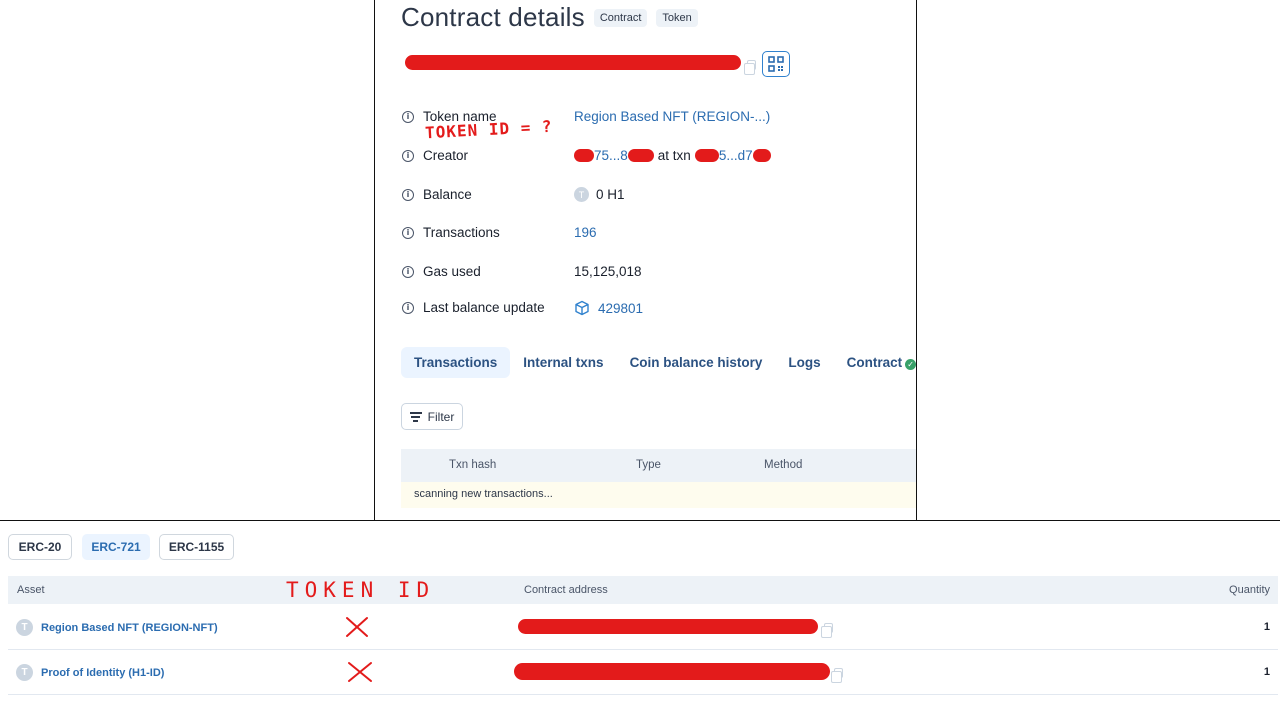 The height and width of the screenshot is (714, 1280). What do you see at coordinates (461, 232) in the screenshot?
I see `transactions-label: Transactions` at bounding box center [461, 232].